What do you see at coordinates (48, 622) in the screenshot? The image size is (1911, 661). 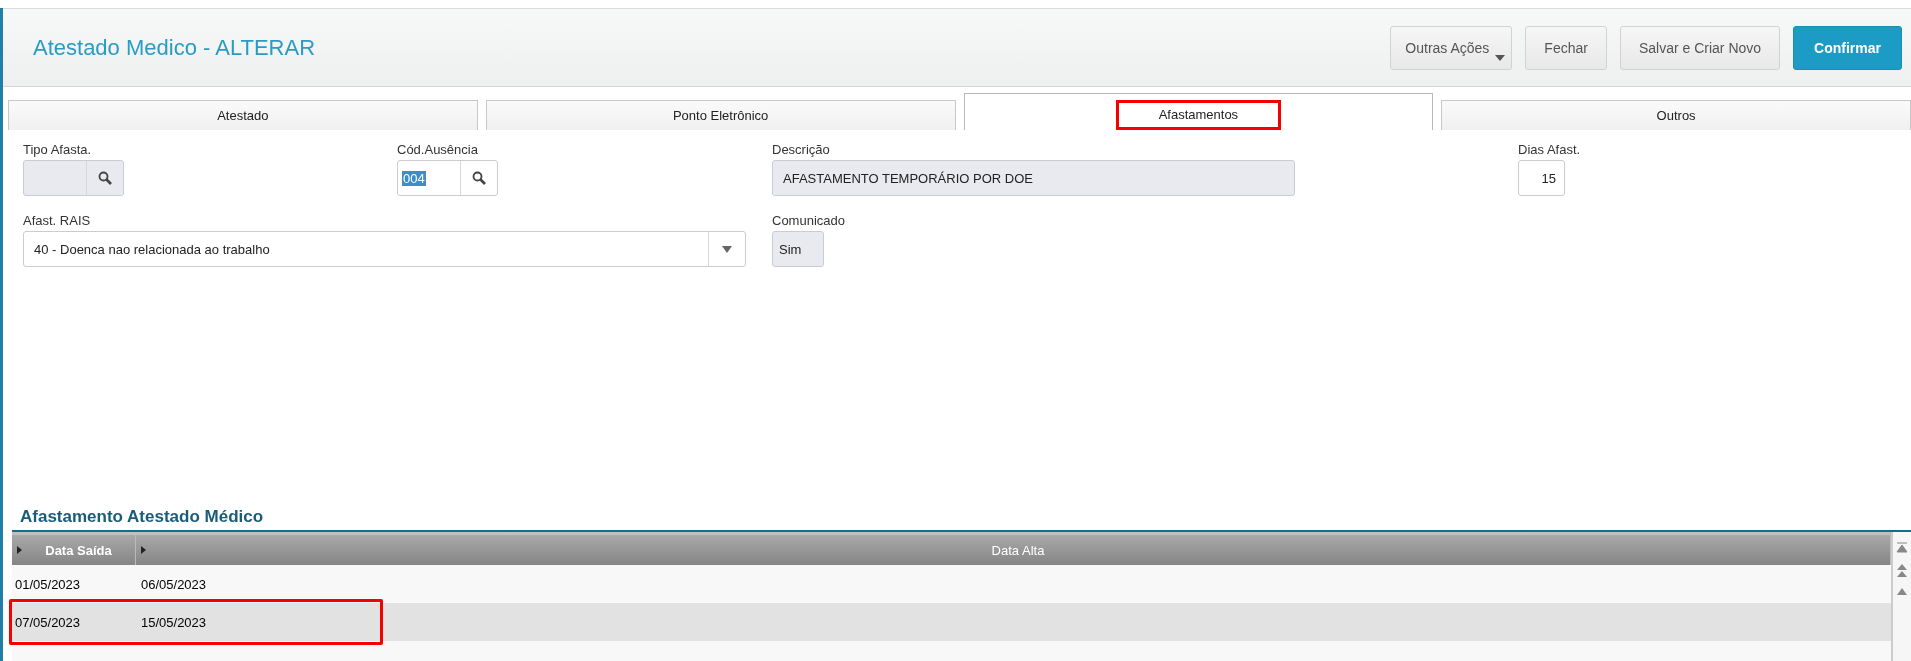 I see `table-cell-text: 07/05/2023` at bounding box center [48, 622].